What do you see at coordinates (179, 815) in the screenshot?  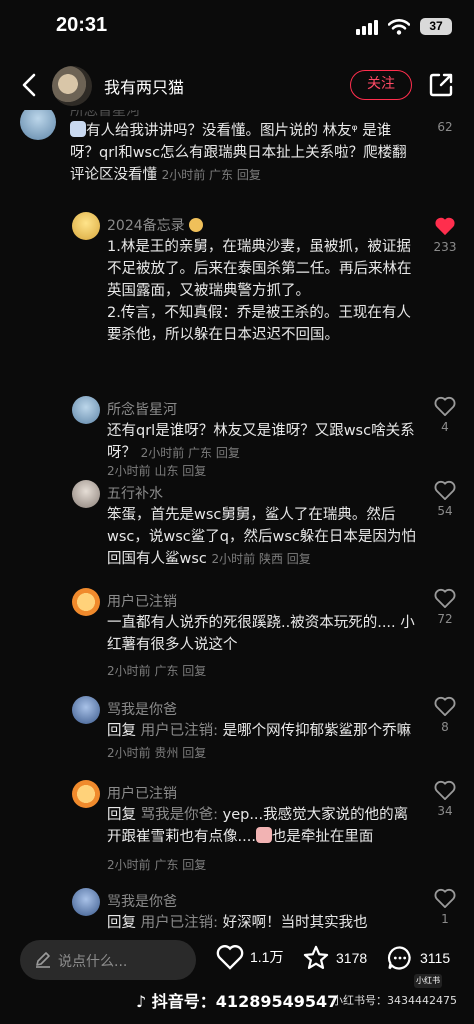 I see `reply-target: 骂我是你爸:` at bounding box center [179, 815].